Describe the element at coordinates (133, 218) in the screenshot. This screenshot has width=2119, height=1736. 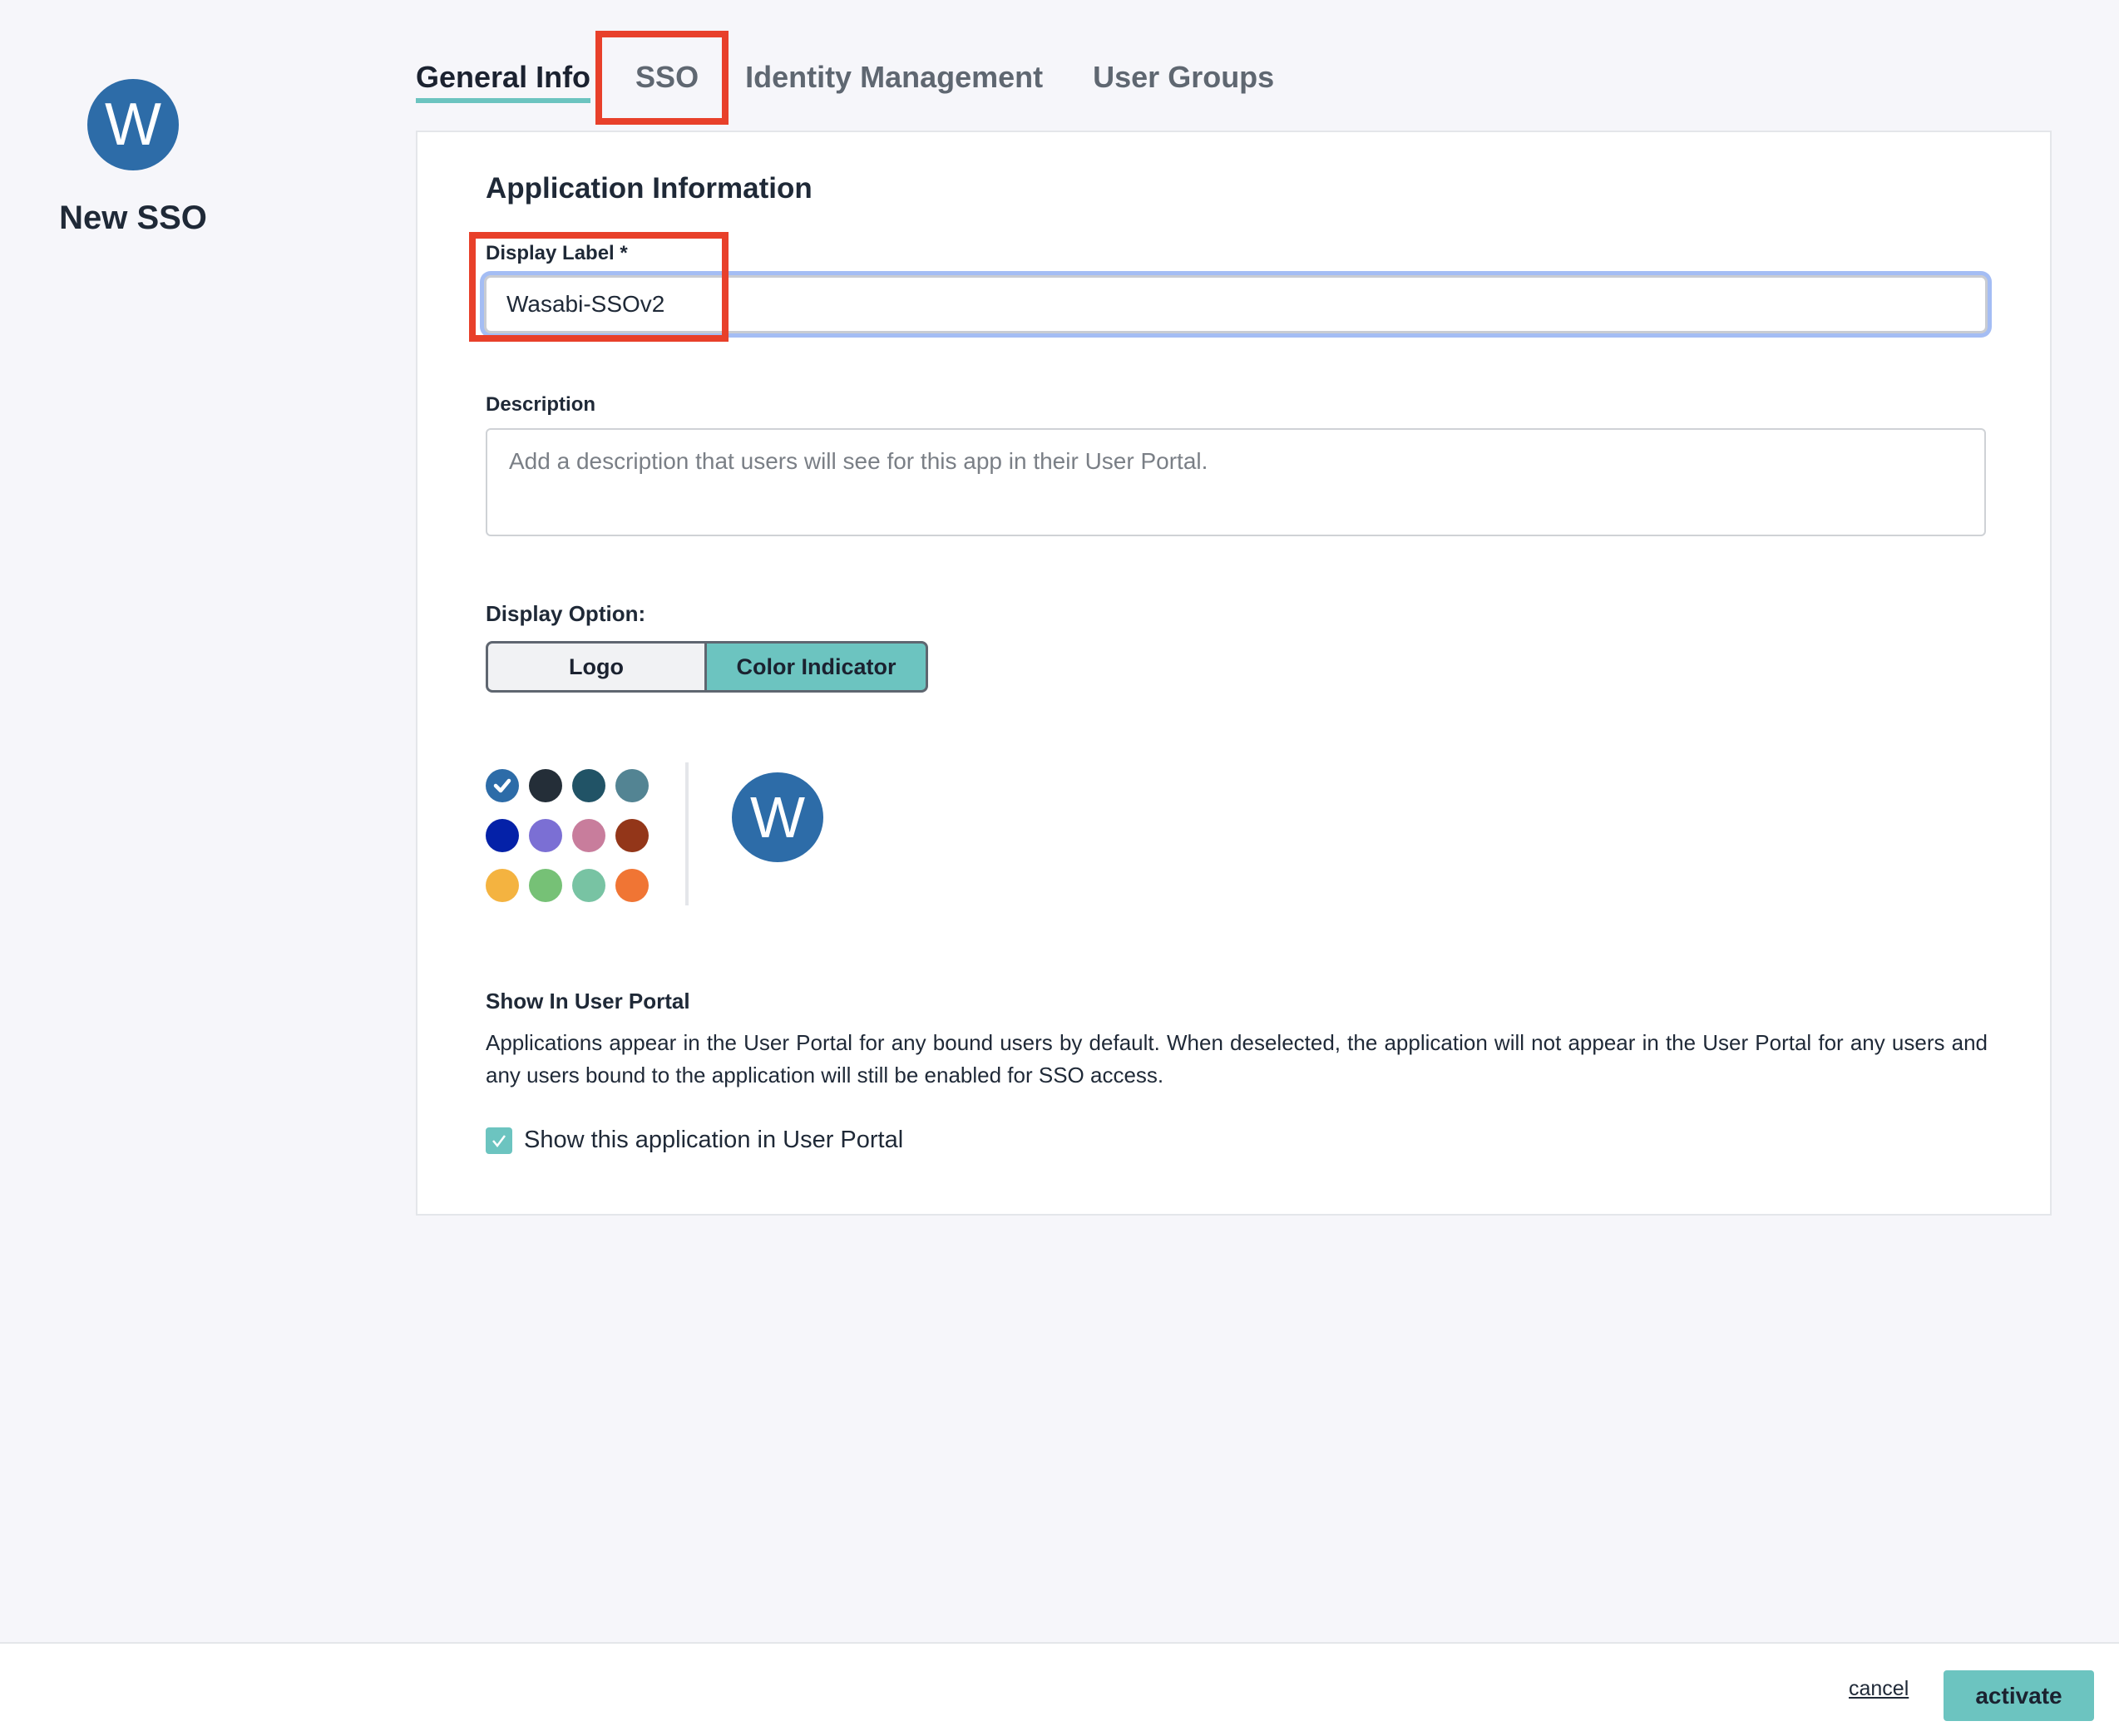
I see `app-name: New SSO` at that location.